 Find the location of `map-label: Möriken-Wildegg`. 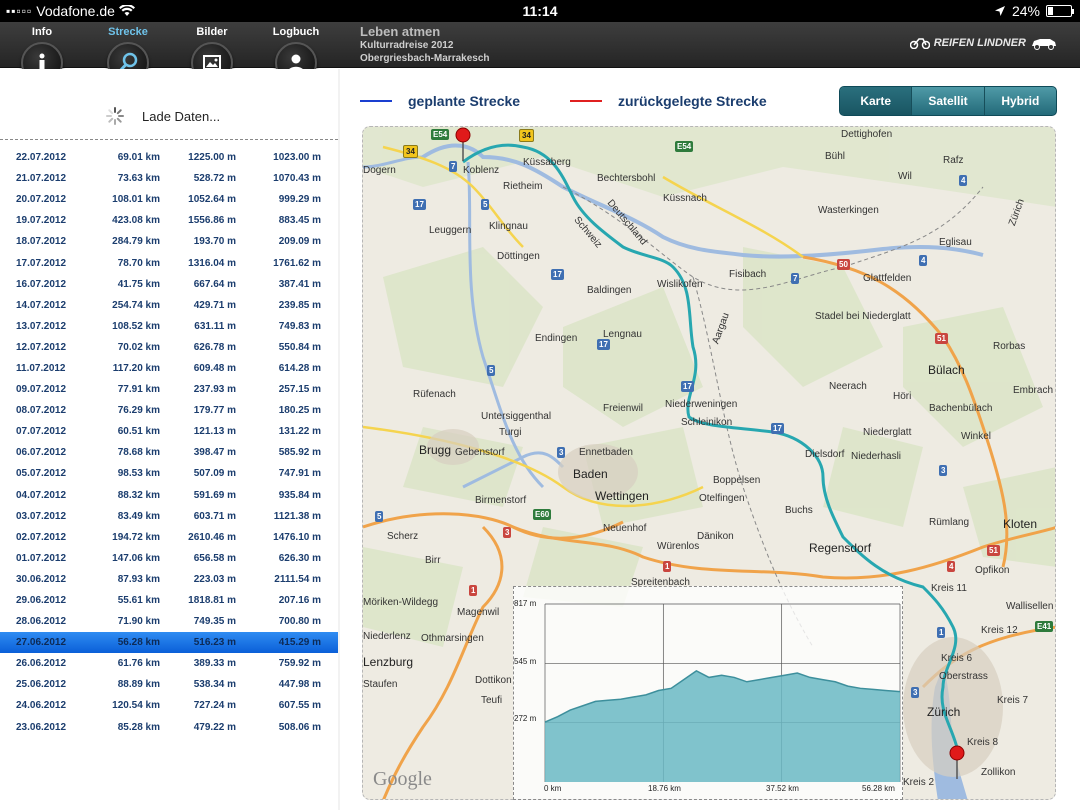

map-label: Möriken-Wildegg is located at coordinates (401, 602).